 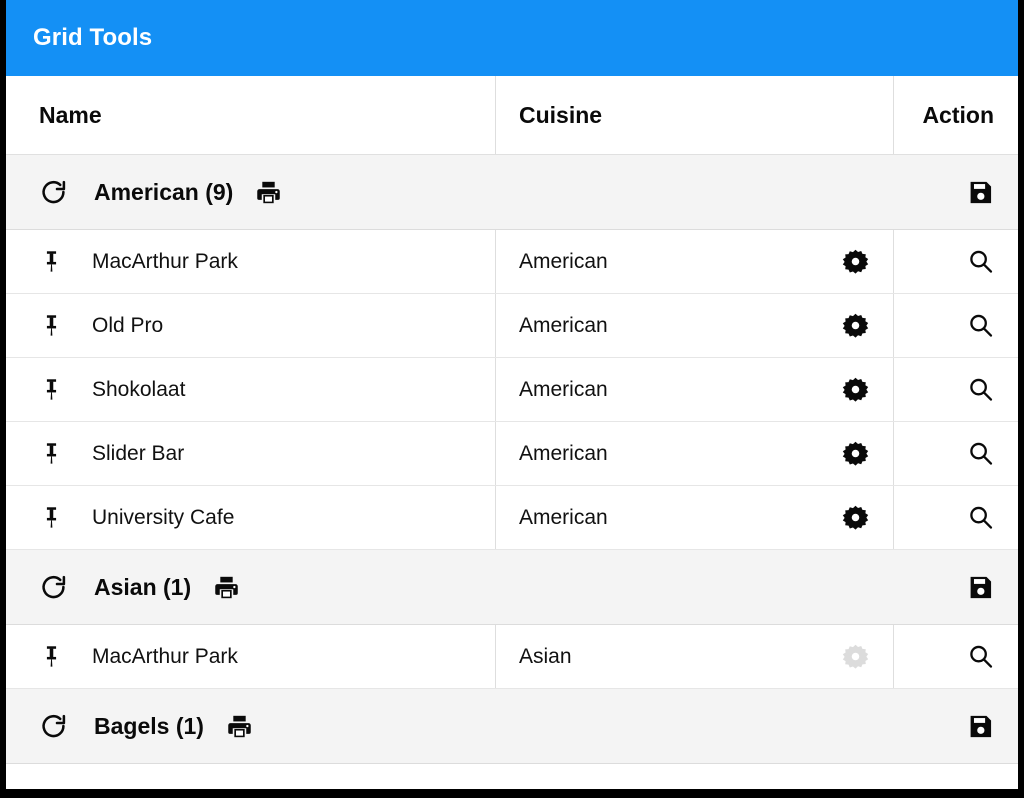 I want to click on table-row: Slider Bar American, so click(x=512, y=454).